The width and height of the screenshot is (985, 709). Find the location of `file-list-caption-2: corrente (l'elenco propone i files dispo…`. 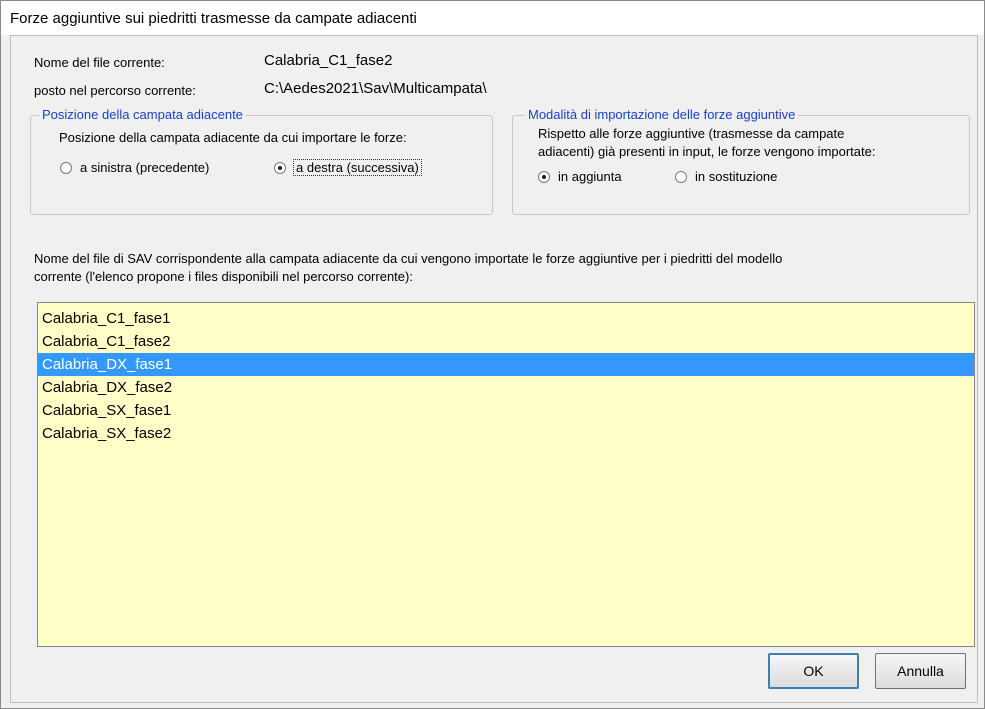

file-list-caption-2: corrente (l'elenco propone i files dispo… is located at coordinates (223, 276).